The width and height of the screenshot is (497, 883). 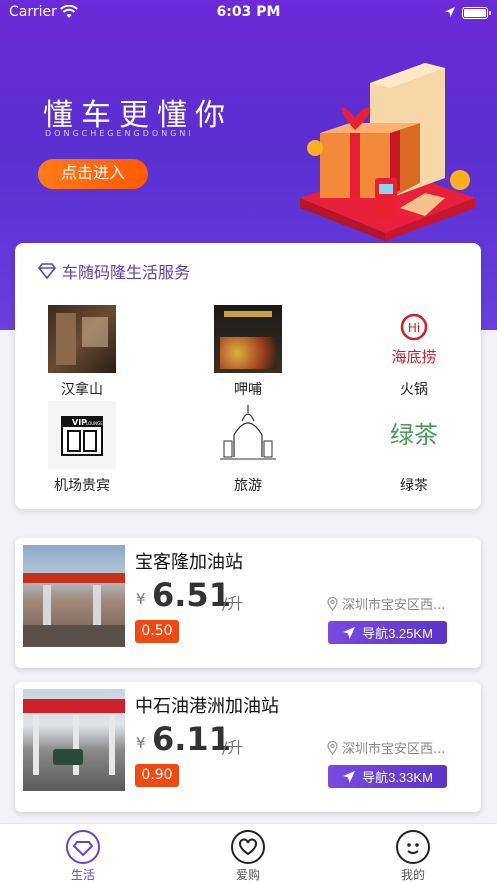 What do you see at coordinates (94, 423) in the screenshot?
I see `lounge-text: LOUNGE` at bounding box center [94, 423].